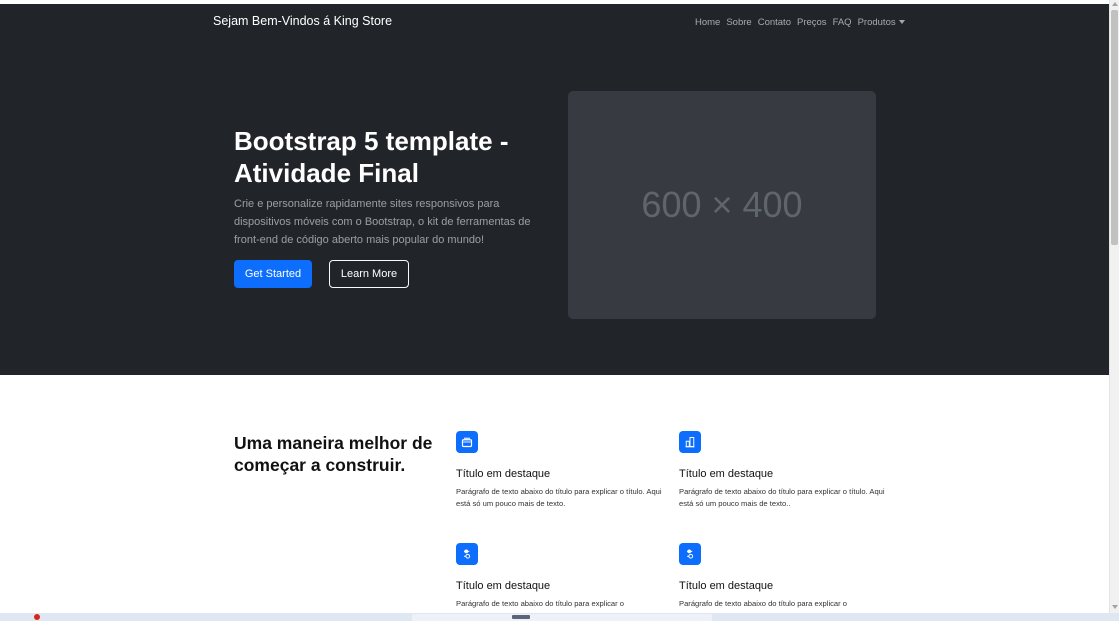 The width and height of the screenshot is (1119, 621). I want to click on collection-icon, so click(467, 442).